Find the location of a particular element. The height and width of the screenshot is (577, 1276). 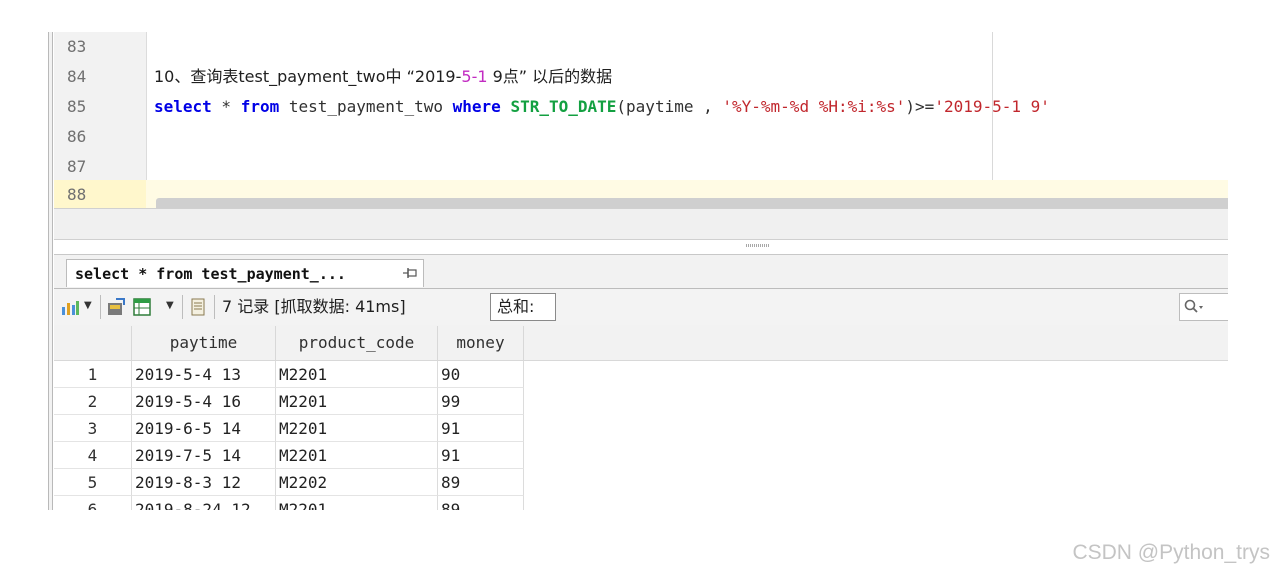

table-row: 4 2019-7-5 14 M2201 91 is located at coordinates (289, 455).